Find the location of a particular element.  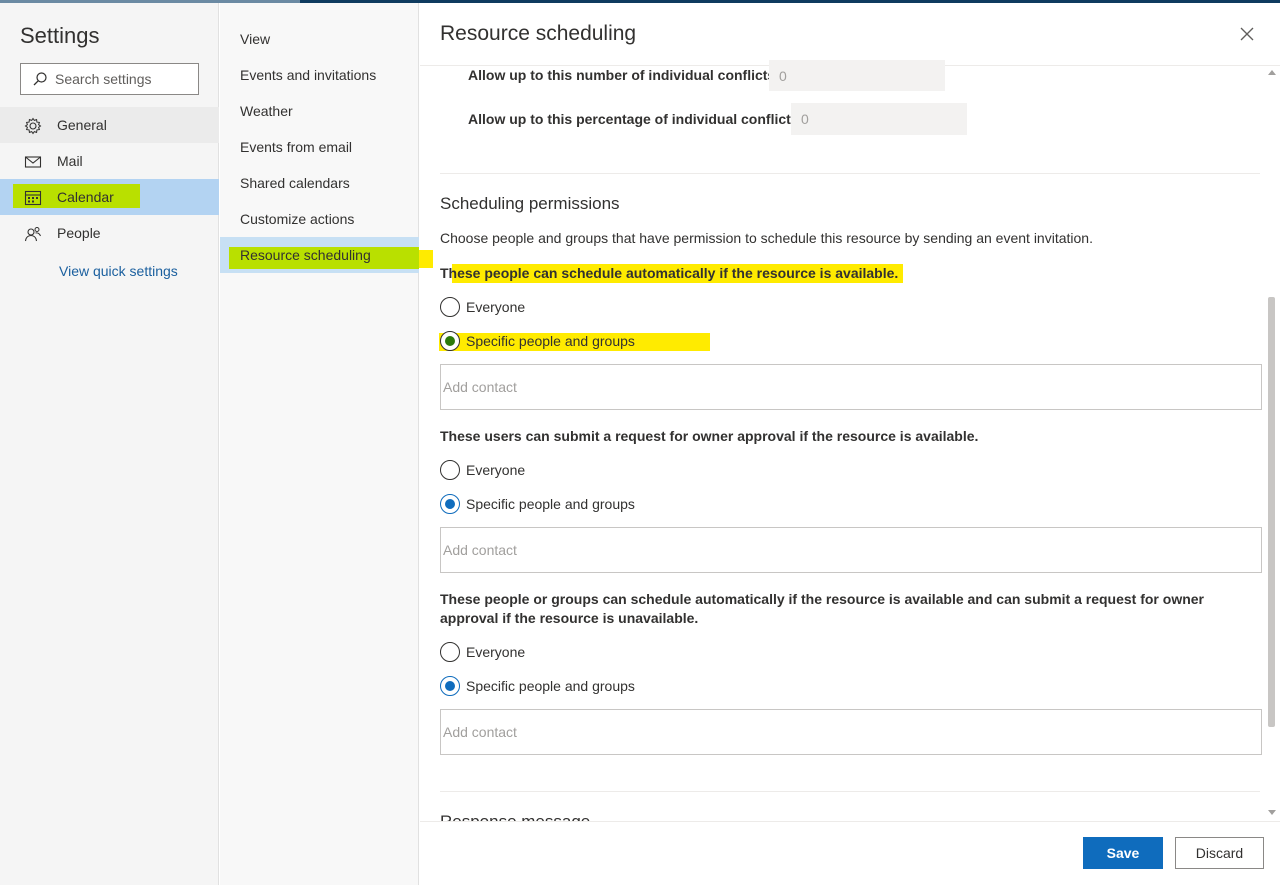

scroll-up-arrow is located at coordinates (1272, 72).